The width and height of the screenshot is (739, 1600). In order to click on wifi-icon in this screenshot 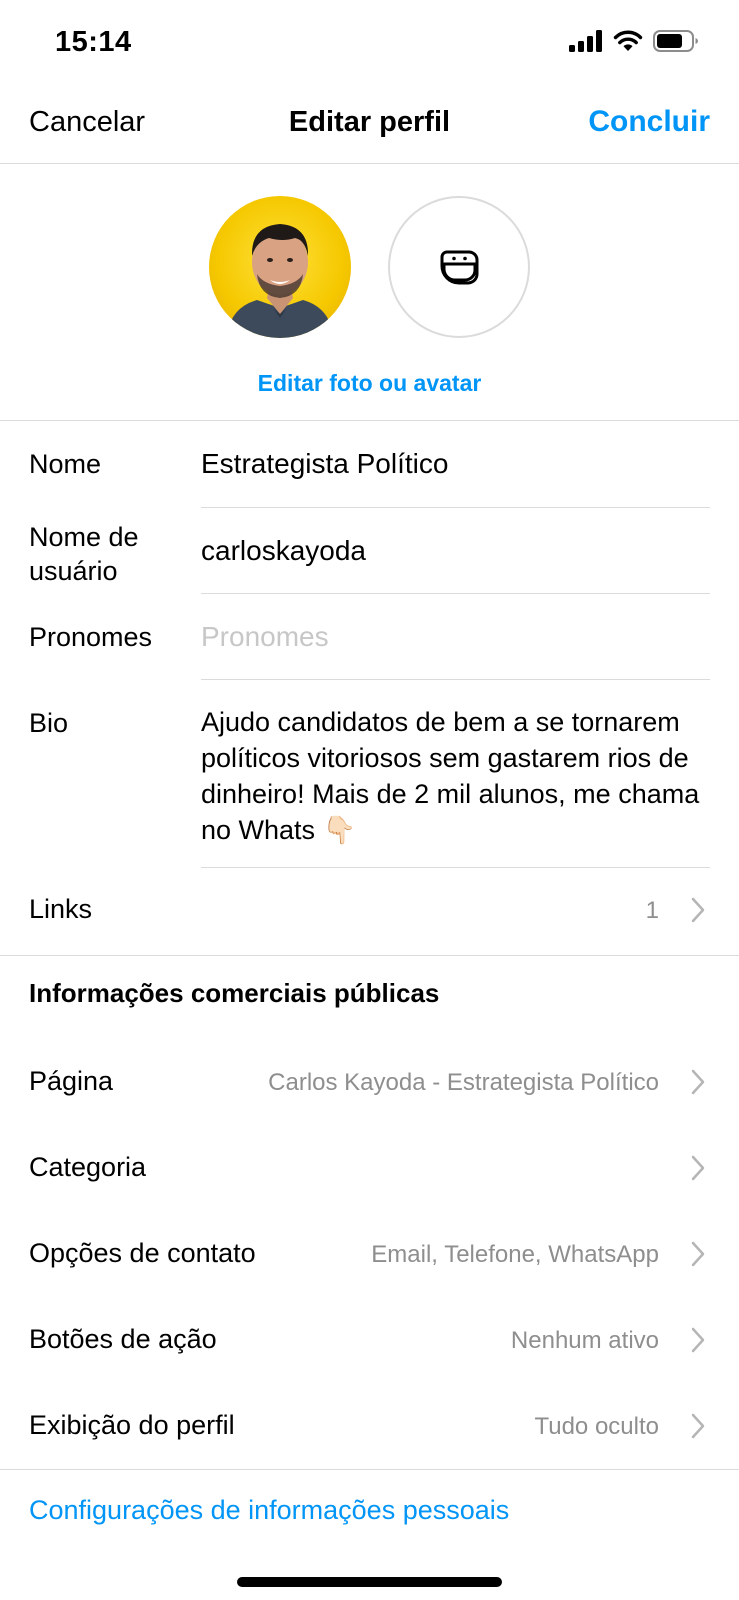, I will do `click(628, 40)`.